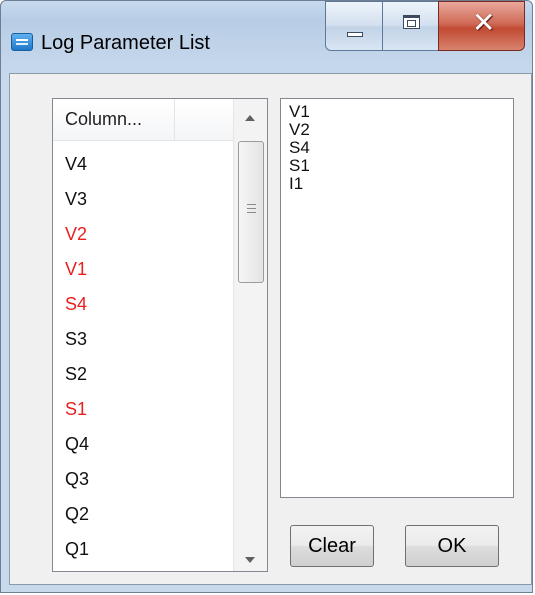  Describe the element at coordinates (299, 129) in the screenshot. I see `selected-line: V2` at that location.